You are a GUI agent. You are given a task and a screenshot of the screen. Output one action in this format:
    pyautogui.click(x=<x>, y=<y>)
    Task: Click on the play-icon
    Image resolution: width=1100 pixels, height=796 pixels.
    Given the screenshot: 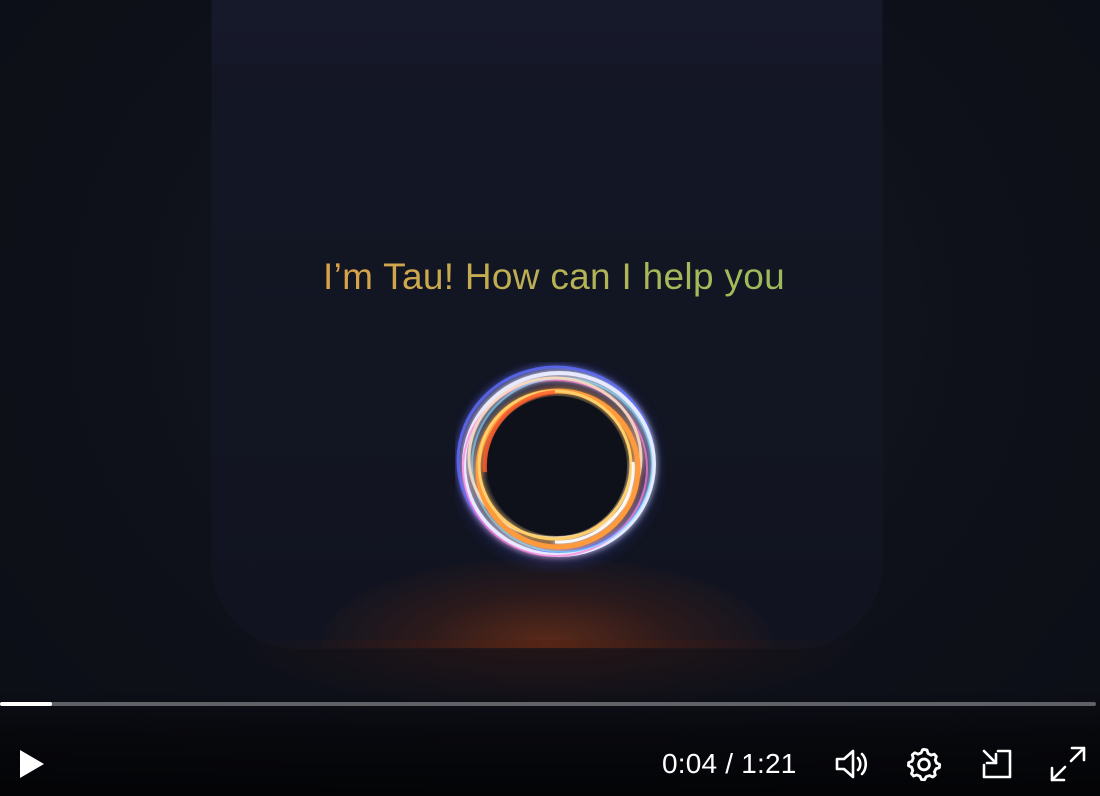 What is the action you would take?
    pyautogui.click(x=32, y=764)
    